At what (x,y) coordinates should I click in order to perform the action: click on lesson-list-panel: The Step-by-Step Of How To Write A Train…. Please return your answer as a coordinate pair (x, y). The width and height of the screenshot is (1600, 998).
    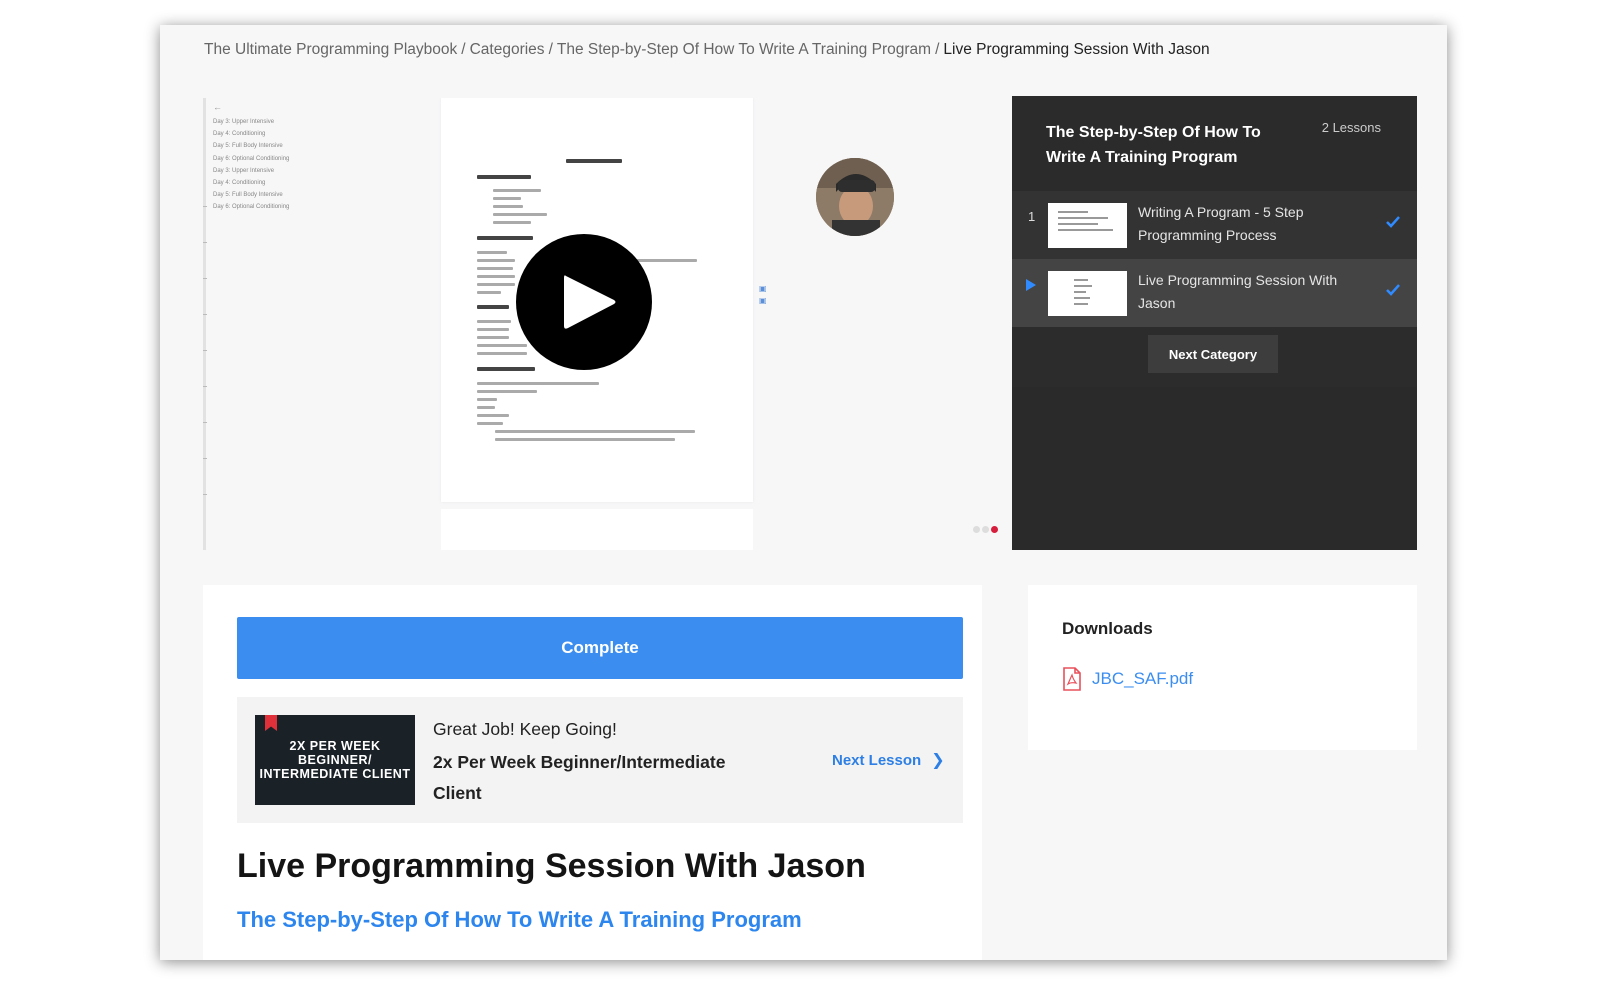
    Looking at the image, I should click on (1214, 323).